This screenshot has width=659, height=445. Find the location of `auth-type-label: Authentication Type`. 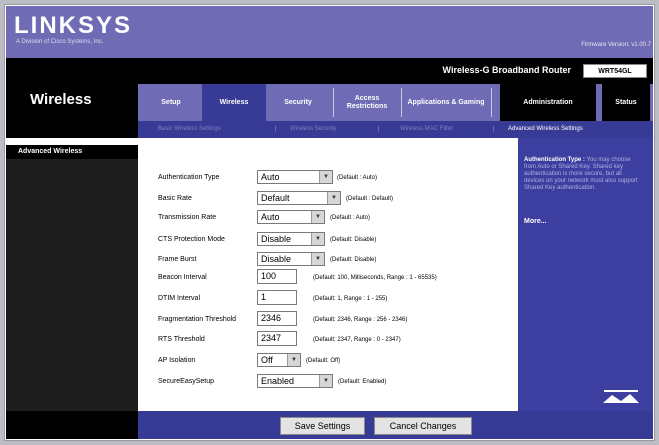

auth-type-label: Authentication Type is located at coordinates (189, 177).